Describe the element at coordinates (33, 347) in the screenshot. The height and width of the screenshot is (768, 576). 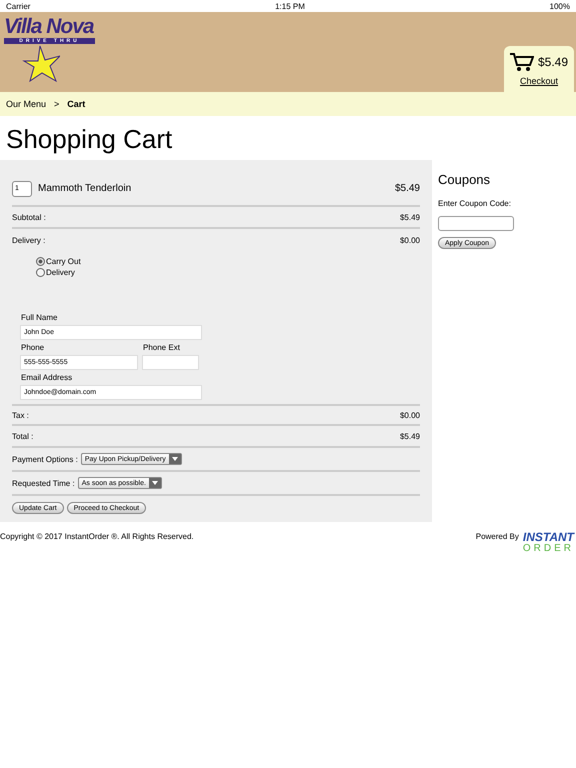
I see `field-label: Phone` at that location.